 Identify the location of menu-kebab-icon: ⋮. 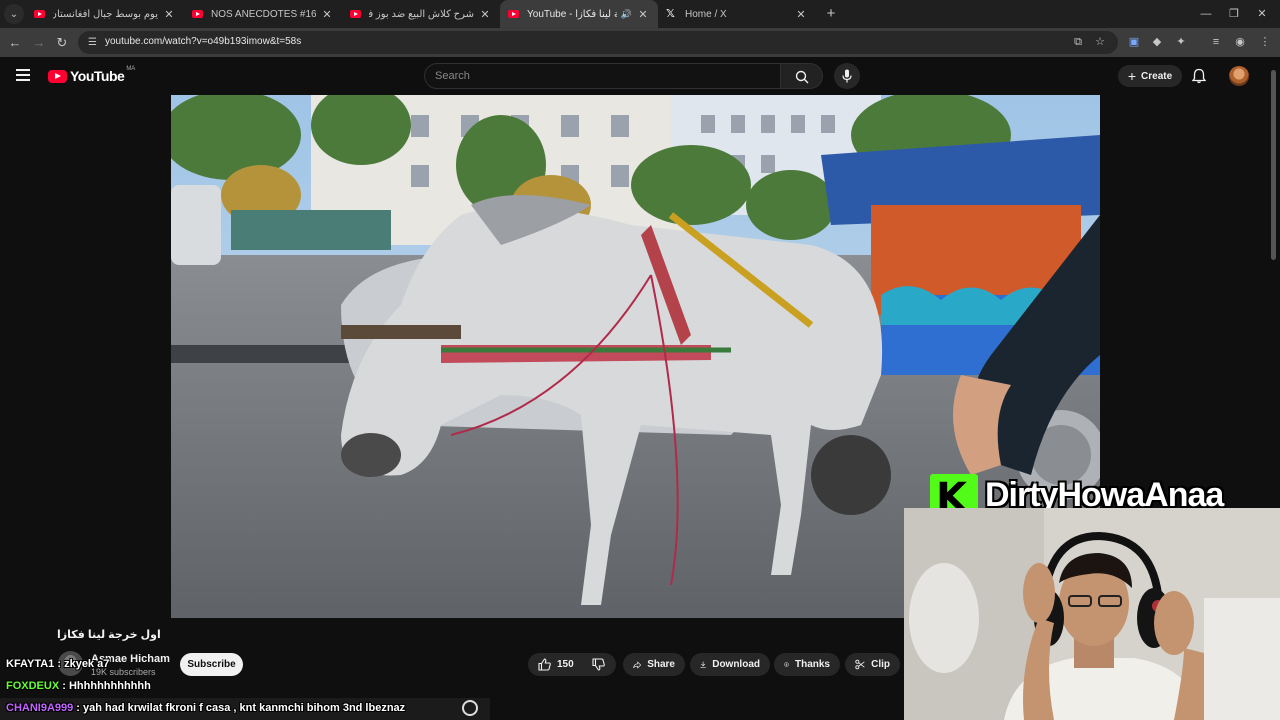
(1265, 42).